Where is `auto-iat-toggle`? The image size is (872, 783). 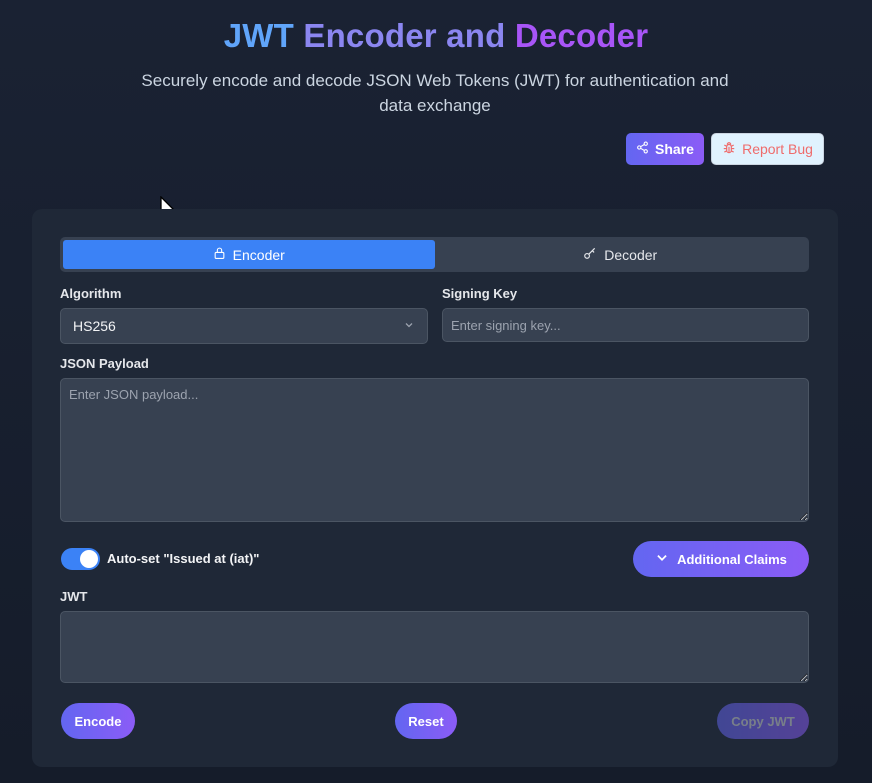
auto-iat-toggle is located at coordinates (80, 559).